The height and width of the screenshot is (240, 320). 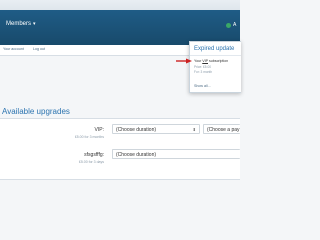 I want to click on upgrade-name: sfsgsfffg:, so click(x=94, y=155).